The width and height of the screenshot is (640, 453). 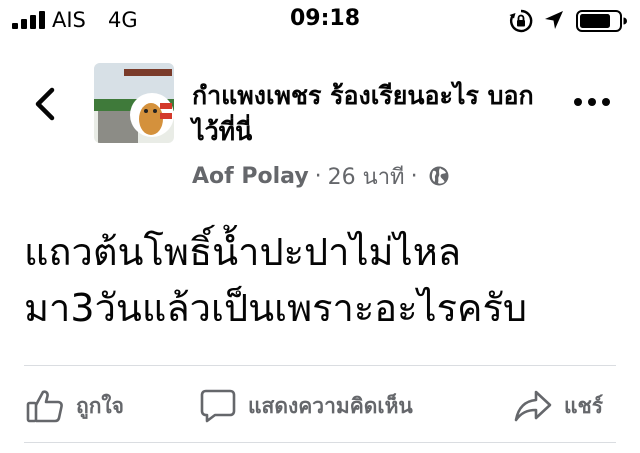 What do you see at coordinates (69, 20) in the screenshot?
I see `carrier-name: AIS` at bounding box center [69, 20].